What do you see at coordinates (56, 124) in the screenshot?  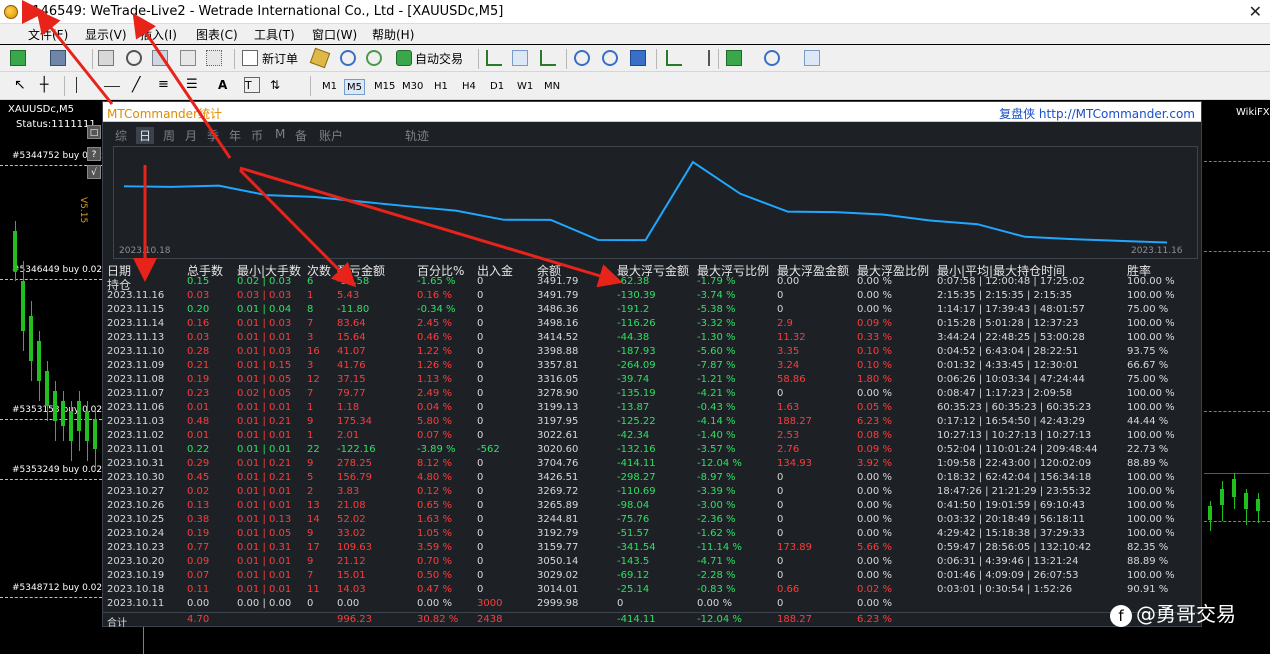 I see `chart-status-label: Status:1111111` at bounding box center [56, 124].